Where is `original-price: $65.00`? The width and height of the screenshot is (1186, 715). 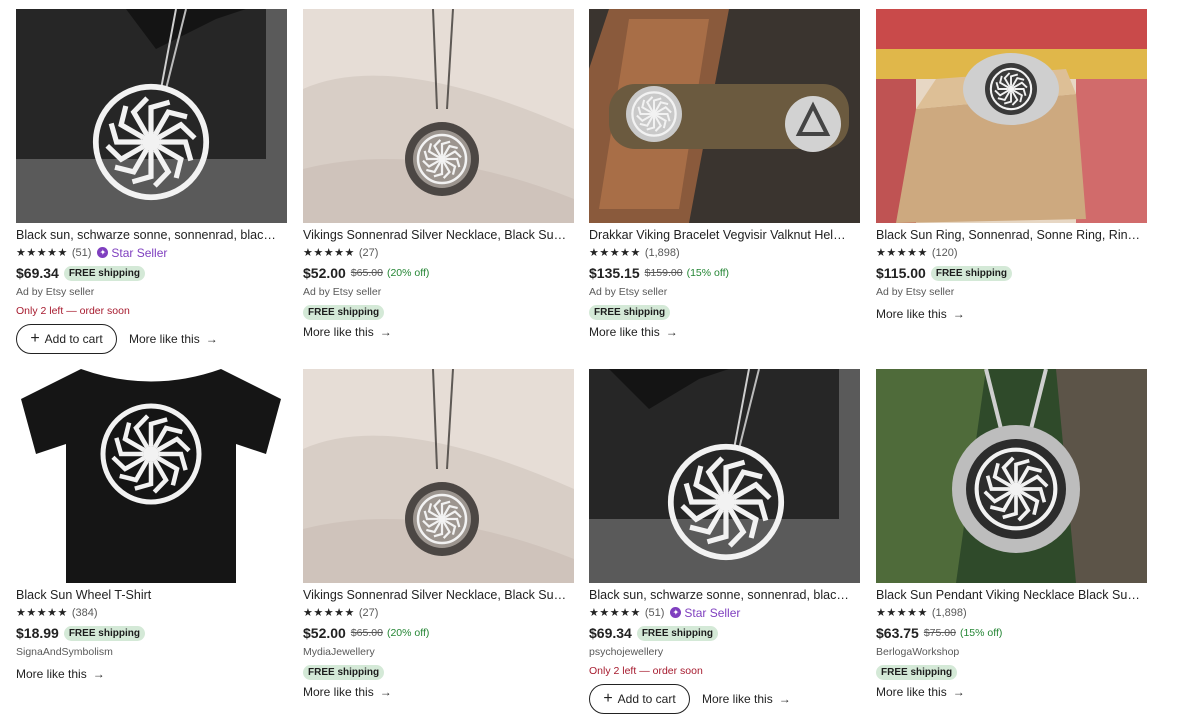 original-price: $65.00 is located at coordinates (366, 273).